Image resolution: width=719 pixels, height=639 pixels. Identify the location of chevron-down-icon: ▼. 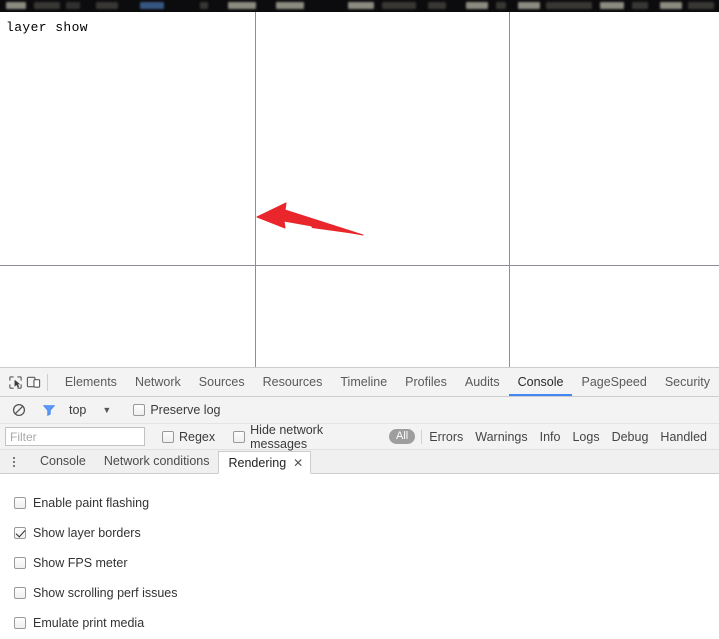
(106, 410).